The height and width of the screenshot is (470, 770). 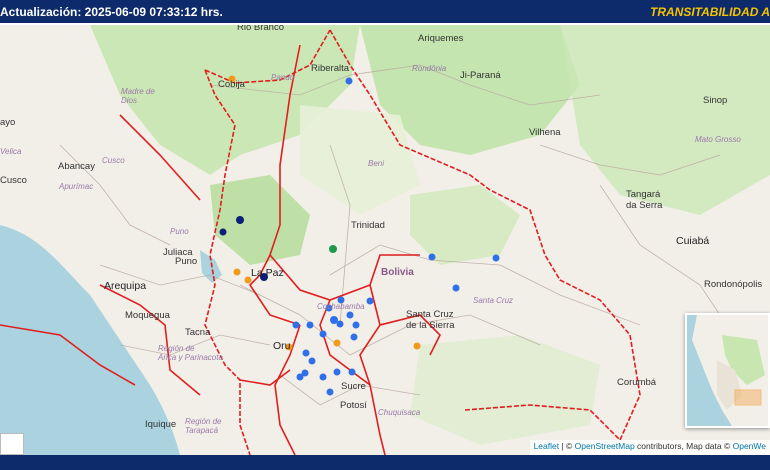 What do you see at coordinates (231, 84) in the screenshot?
I see `label-cobija: Cobija` at bounding box center [231, 84].